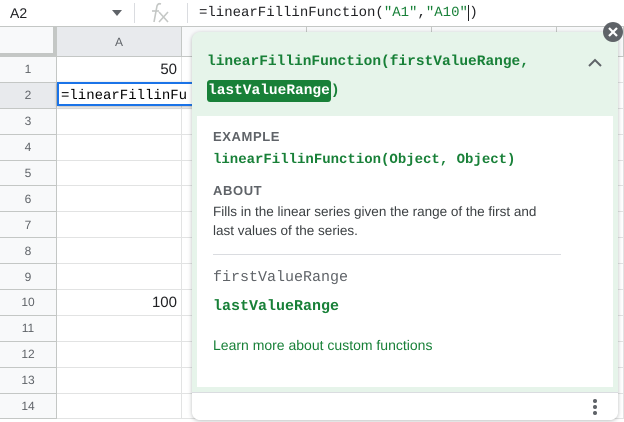  I want to click on row-header: 1, so click(28, 70).